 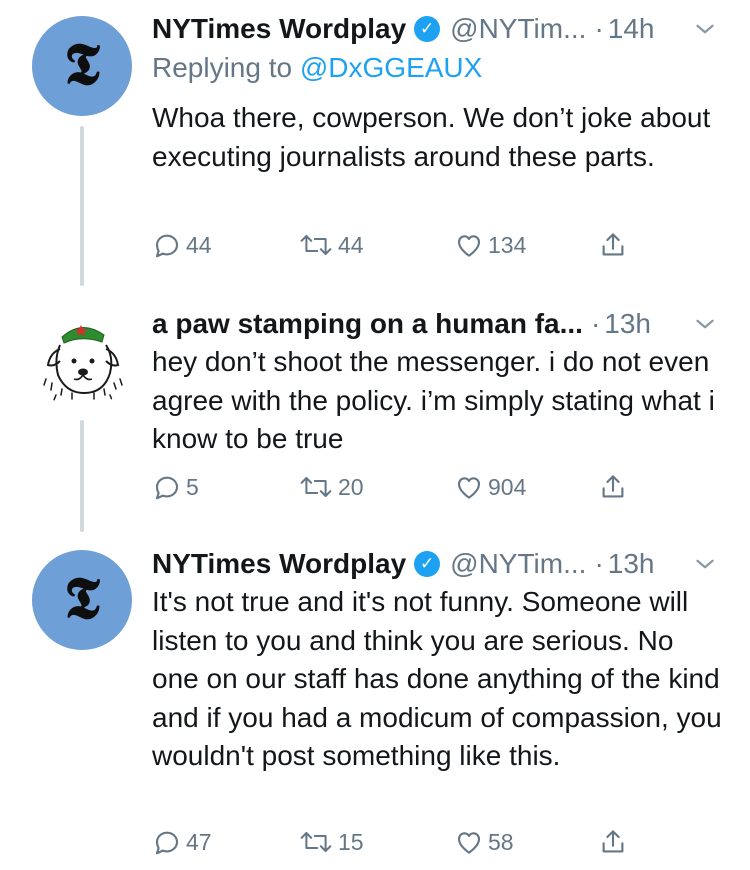 I want to click on tweet-actions: 44 44 134, so click(x=392, y=245).